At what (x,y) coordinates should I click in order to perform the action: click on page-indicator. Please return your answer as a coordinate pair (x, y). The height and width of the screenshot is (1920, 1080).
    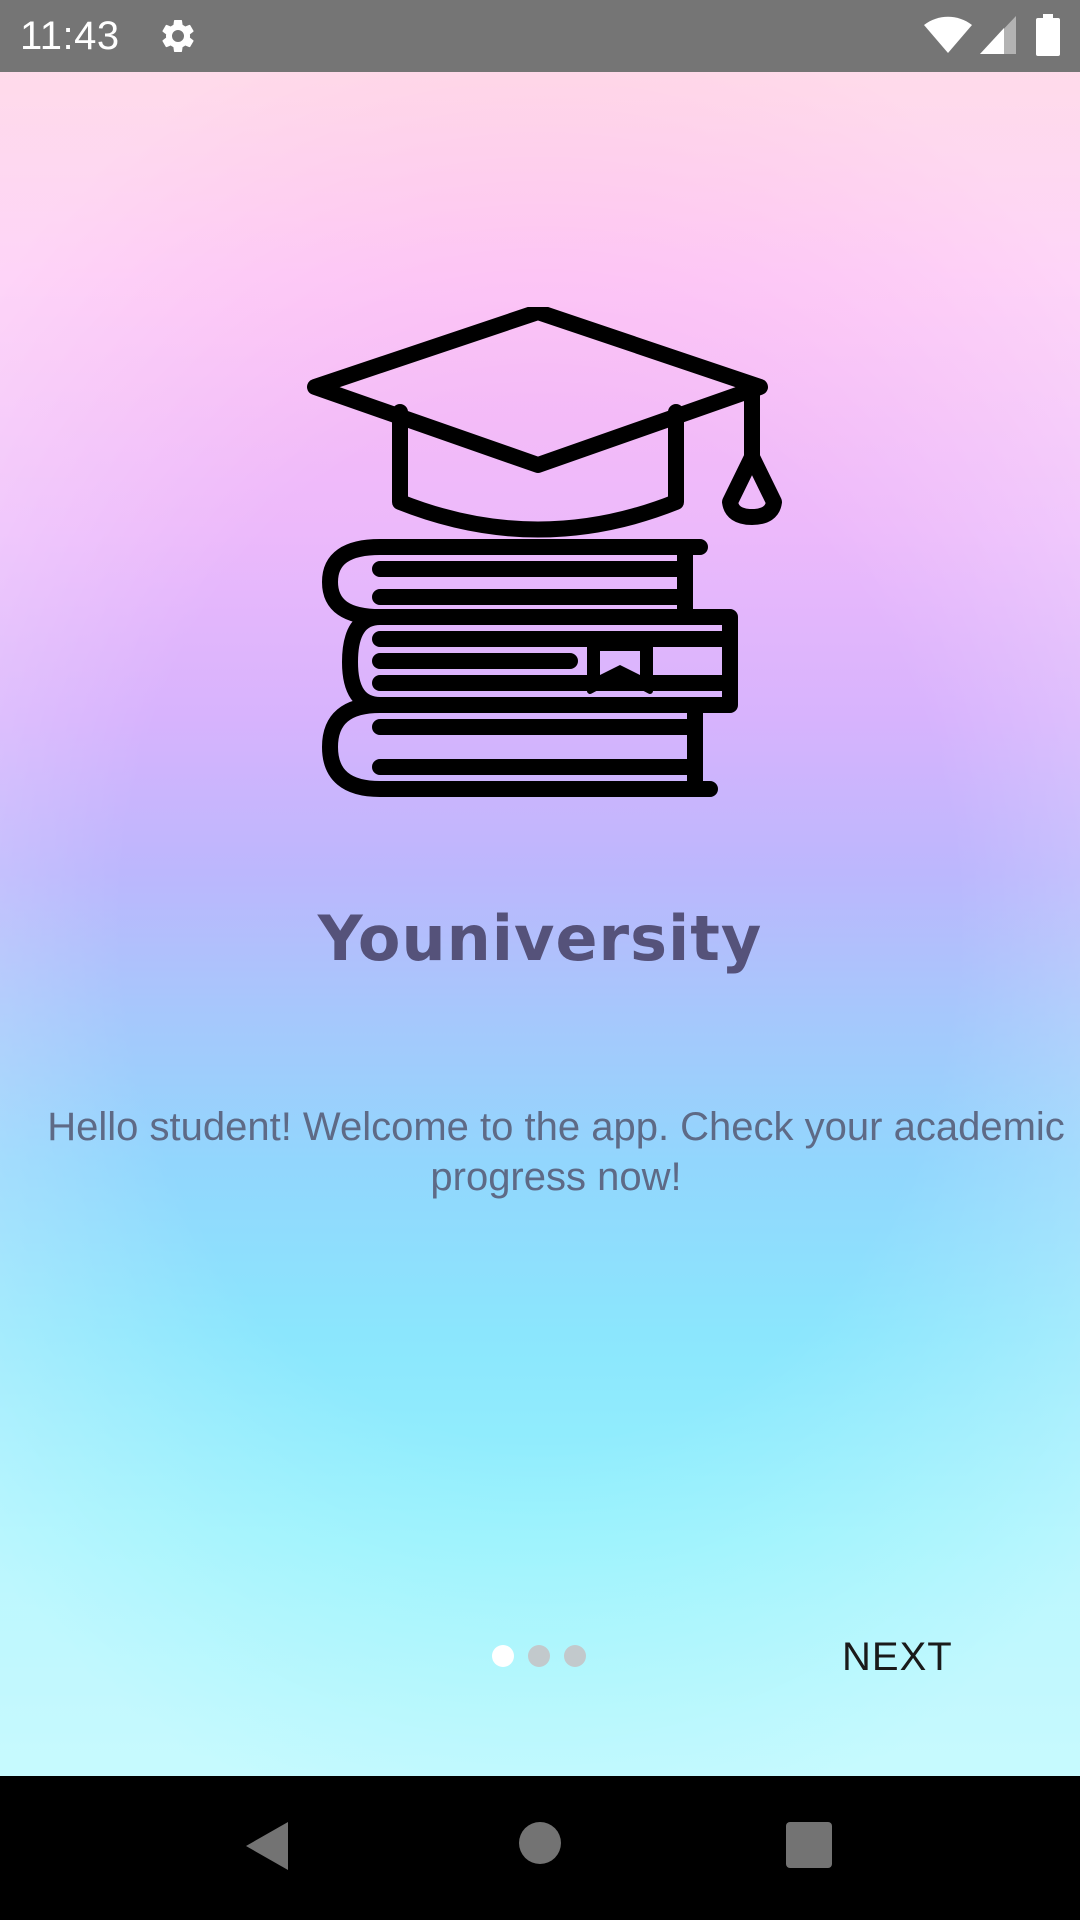
    Looking at the image, I should click on (539, 1657).